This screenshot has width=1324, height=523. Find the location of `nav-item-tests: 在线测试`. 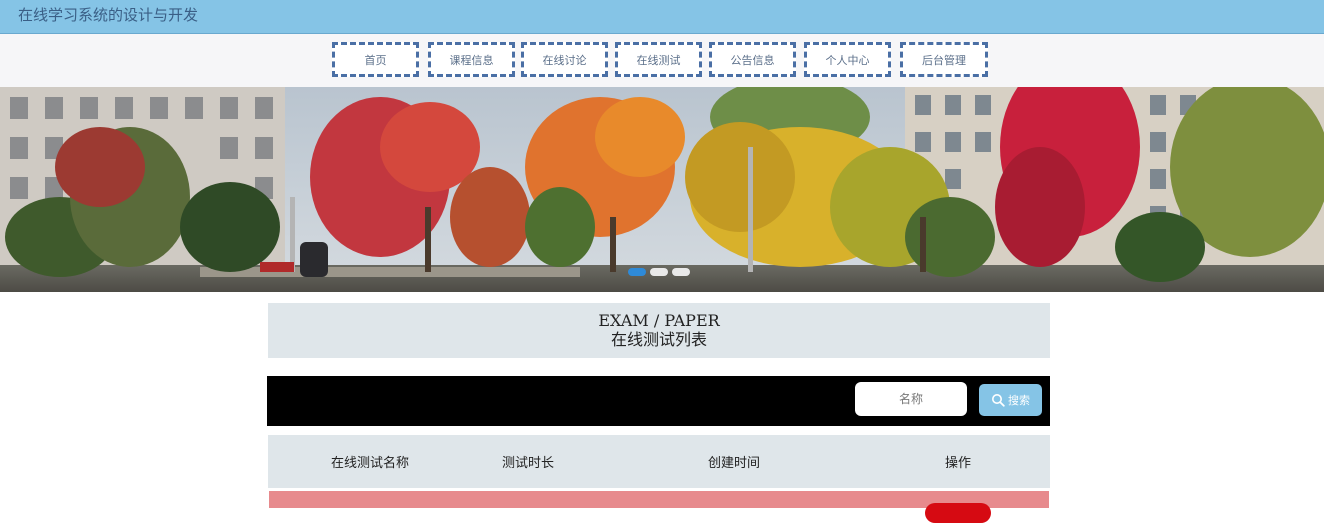

nav-item-tests: 在线测试 is located at coordinates (658, 59).